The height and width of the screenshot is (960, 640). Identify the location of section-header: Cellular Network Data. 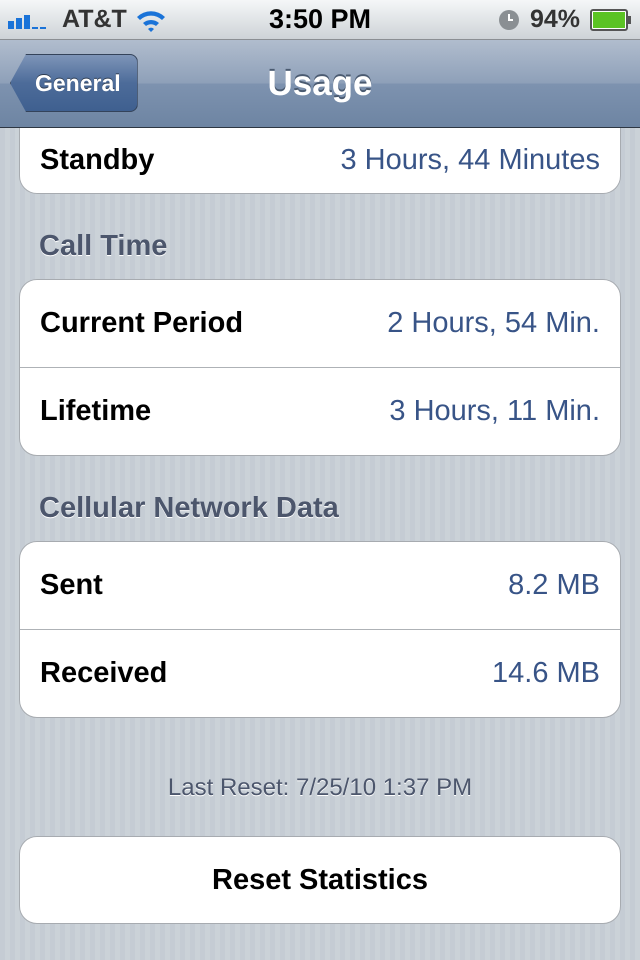
(189, 508).